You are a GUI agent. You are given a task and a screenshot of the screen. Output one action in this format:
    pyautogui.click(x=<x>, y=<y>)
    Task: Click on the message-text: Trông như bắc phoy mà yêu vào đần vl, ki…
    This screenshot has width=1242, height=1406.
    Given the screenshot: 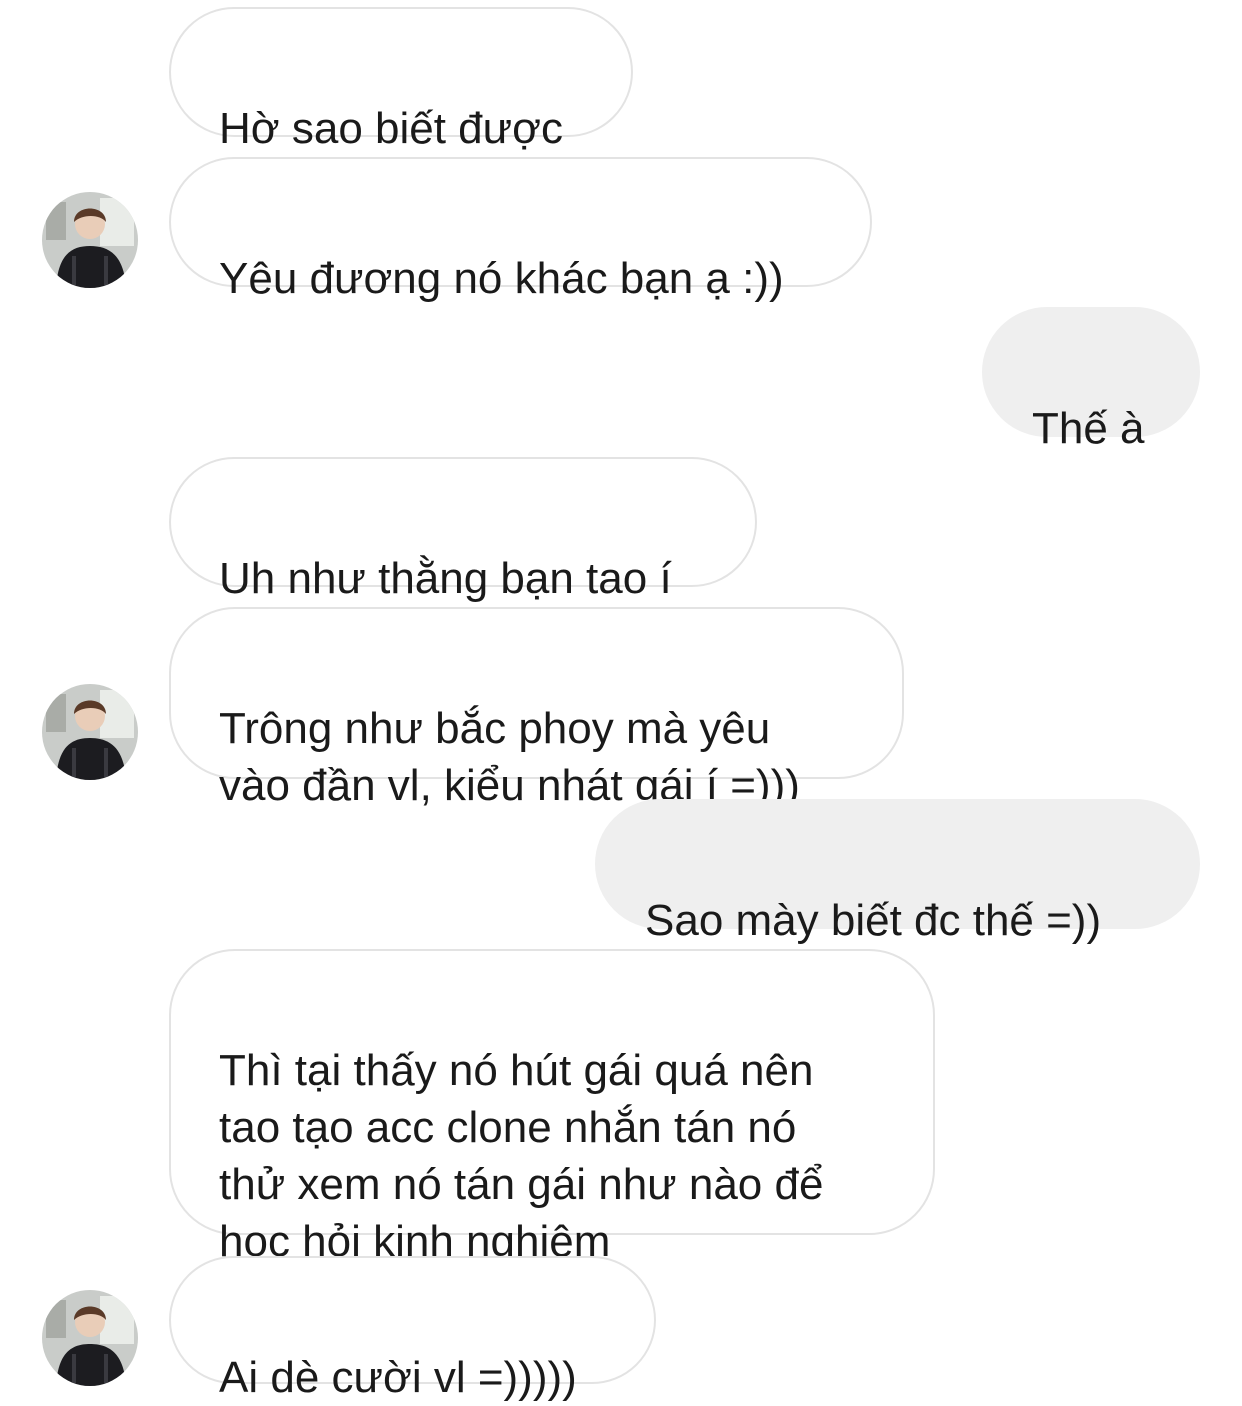 What is the action you would take?
    pyautogui.click(x=509, y=757)
    